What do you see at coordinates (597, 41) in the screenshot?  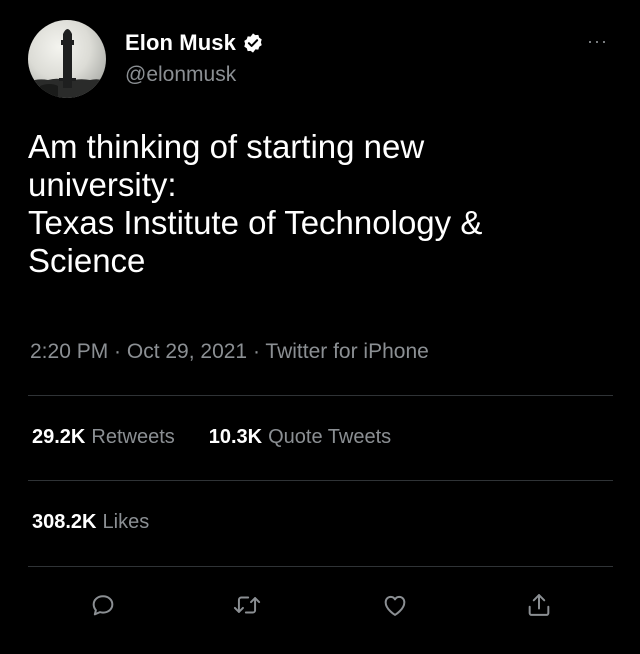 I see `more-options-icon: ···` at bounding box center [597, 41].